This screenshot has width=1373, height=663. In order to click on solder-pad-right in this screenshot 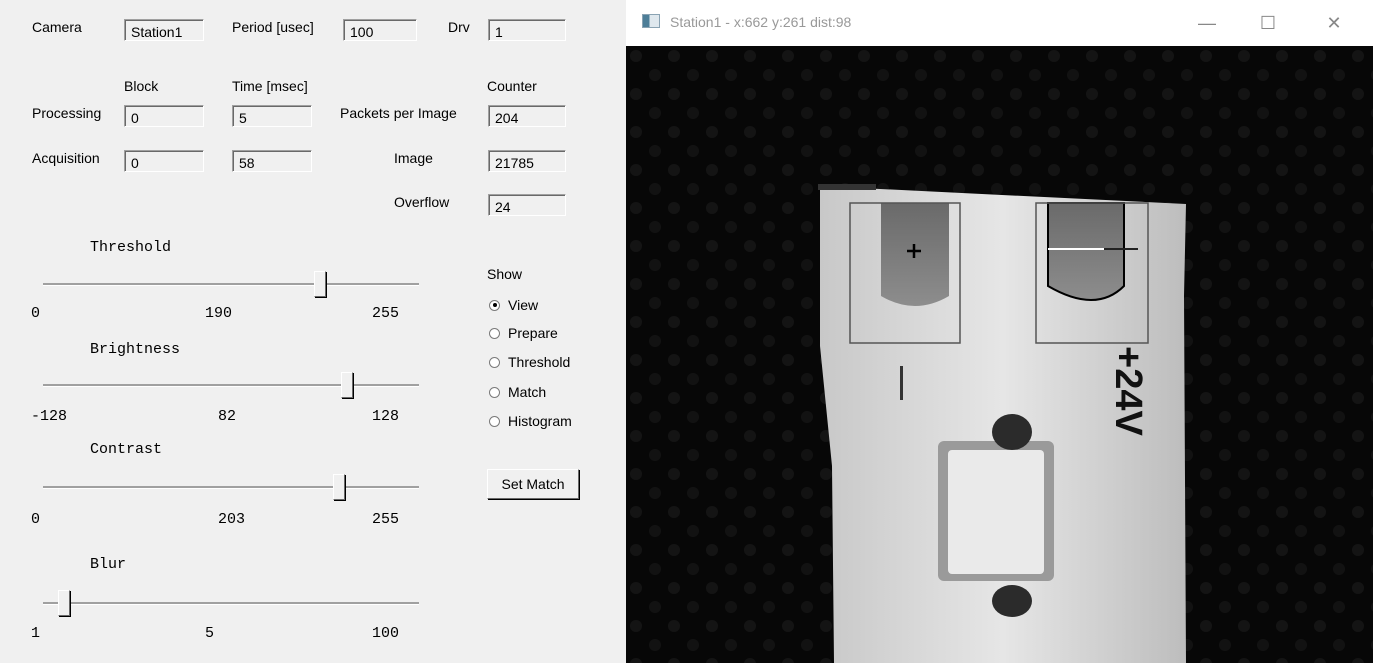, I will do `click(1086, 251)`.